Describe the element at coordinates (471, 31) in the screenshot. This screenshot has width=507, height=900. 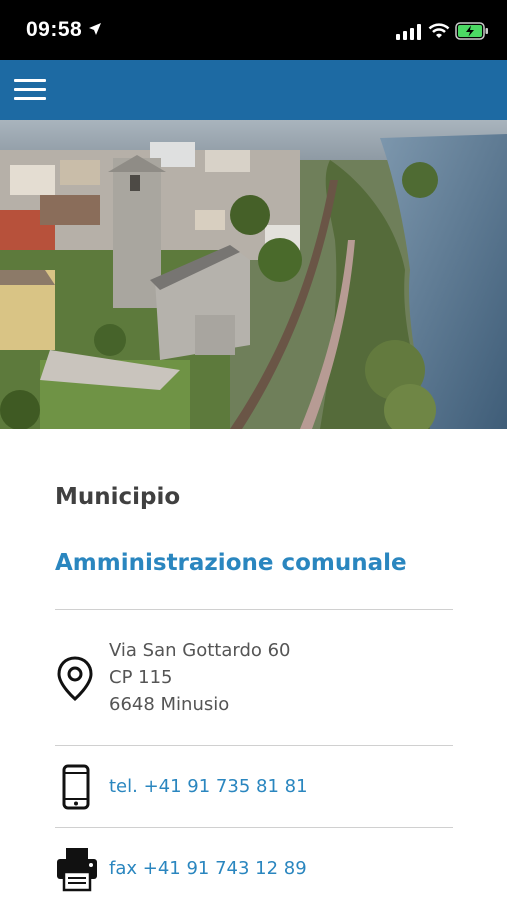
I see `battery-charging-icon` at that location.